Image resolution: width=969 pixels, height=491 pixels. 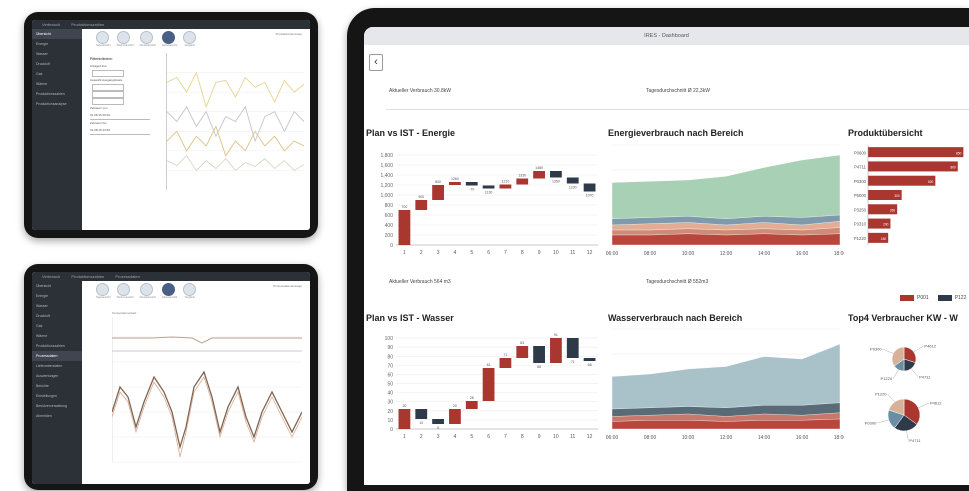 I want to click on y-tick-label: 200, so click(x=389, y=236).